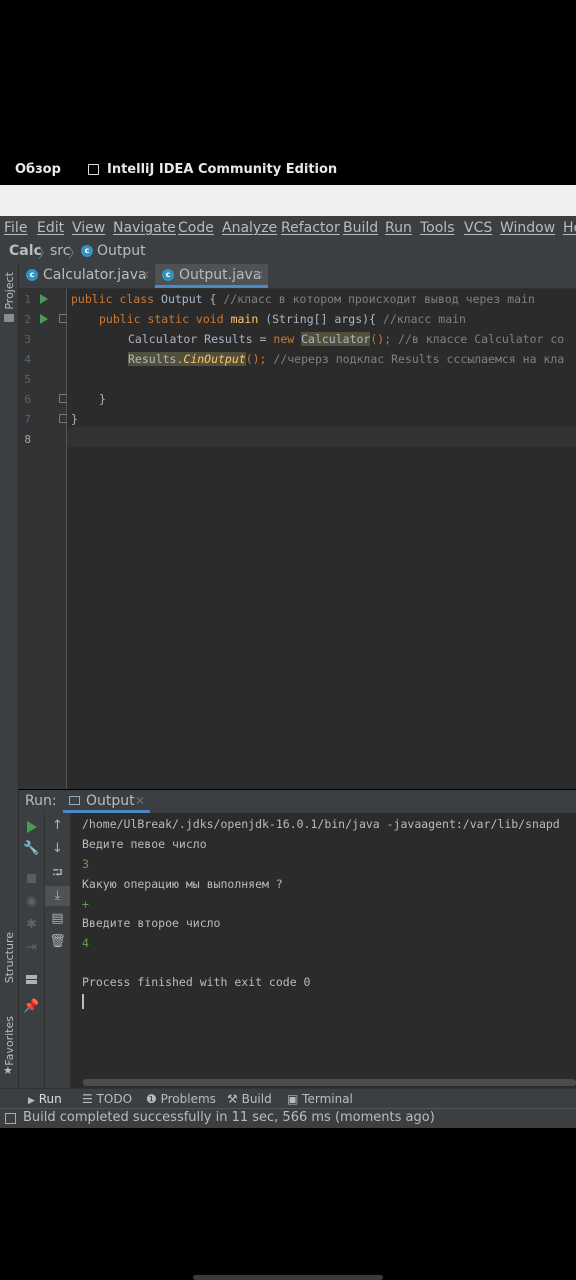 This screenshot has width=576, height=1280. I want to click on arrow-down-icon: ↓, so click(57, 848).